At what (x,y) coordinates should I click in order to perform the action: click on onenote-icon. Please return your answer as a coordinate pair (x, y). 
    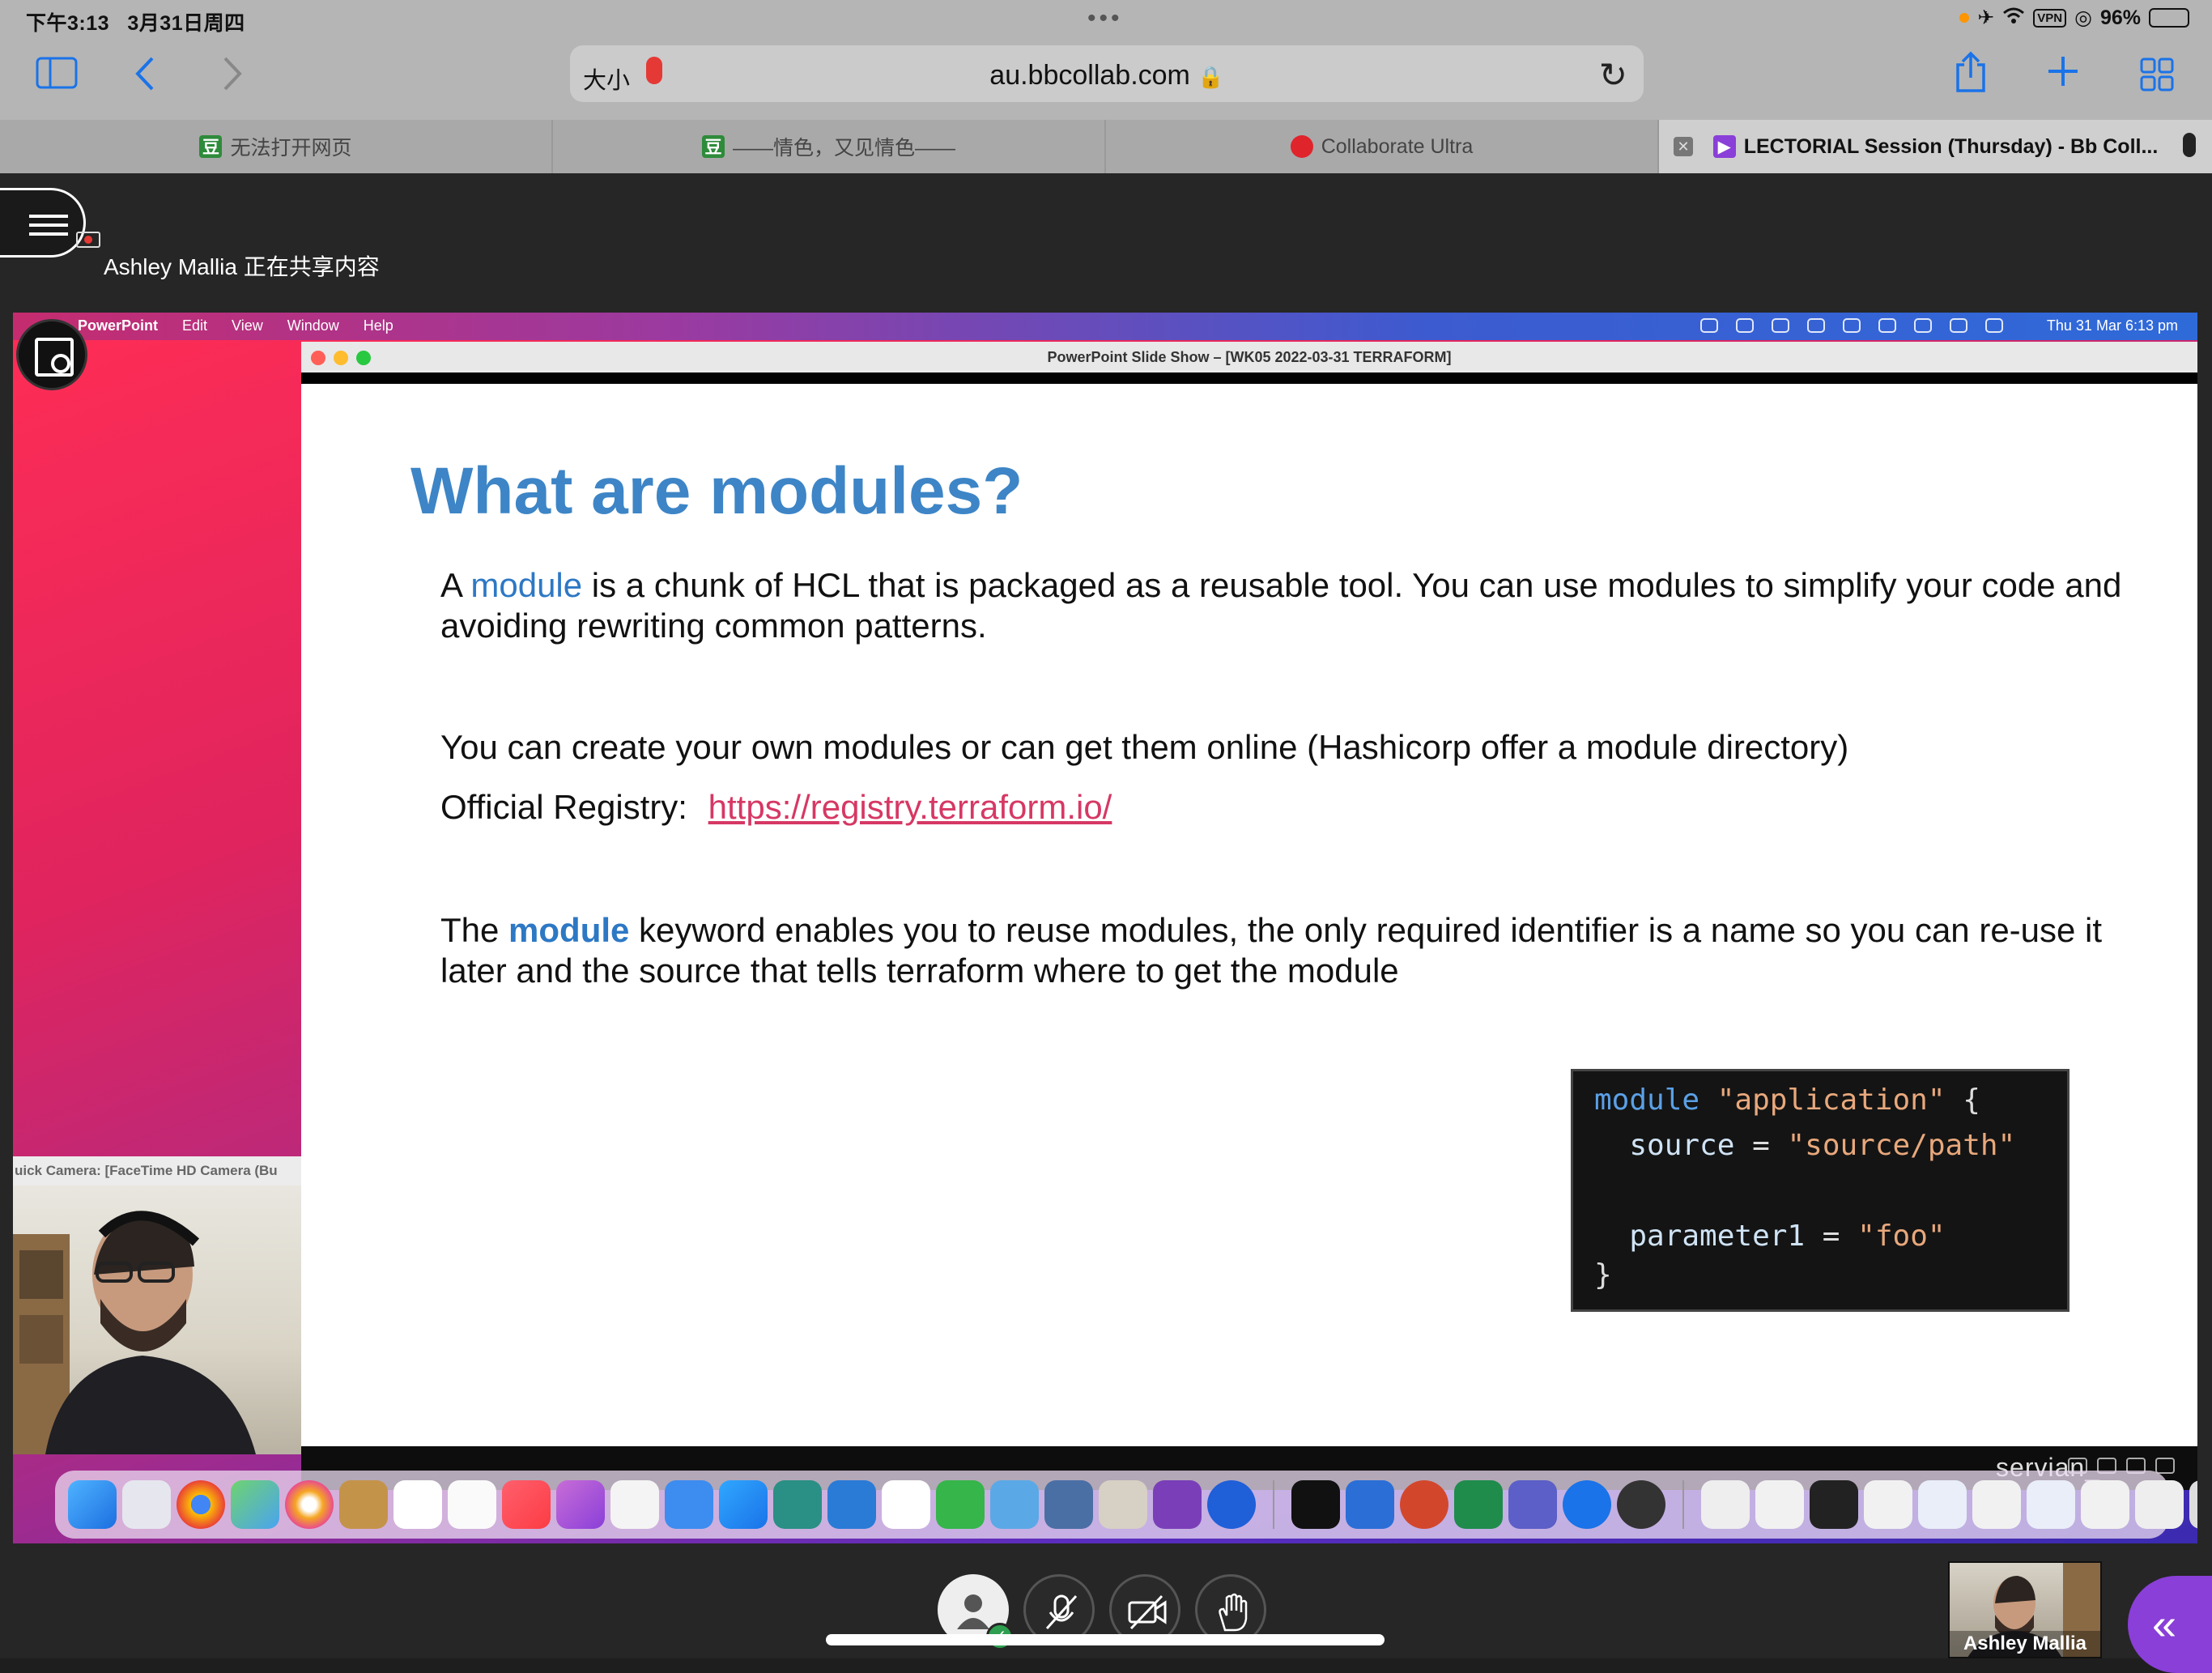
    Looking at the image, I should click on (1178, 1505).